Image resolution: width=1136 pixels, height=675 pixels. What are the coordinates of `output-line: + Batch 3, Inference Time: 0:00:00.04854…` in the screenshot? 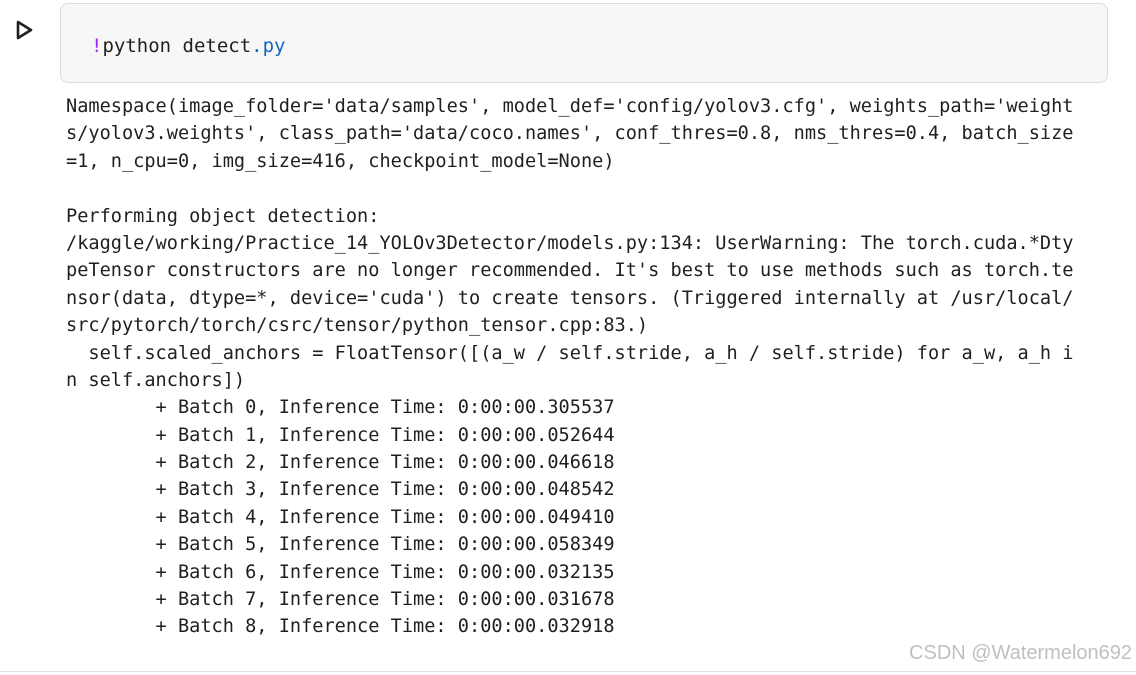 It's located at (340, 490).